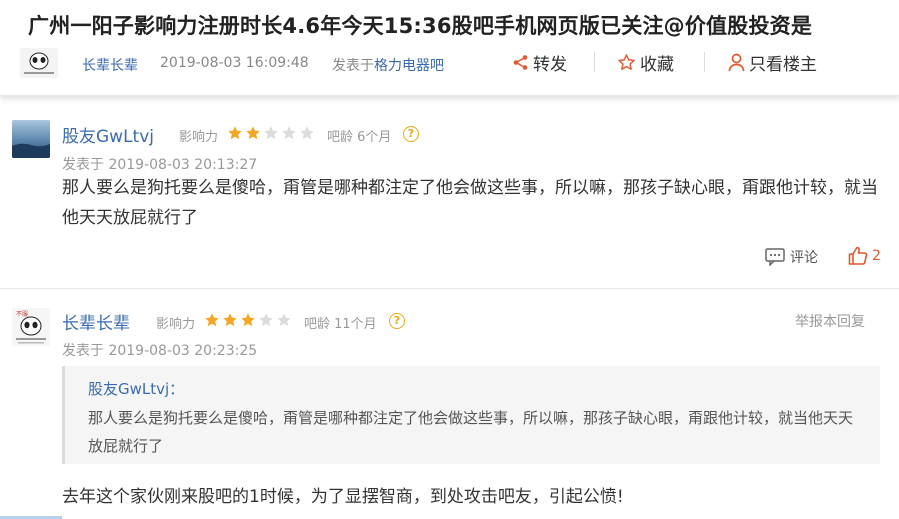 Image resolution: width=899 pixels, height=519 pixels. Describe the element at coordinates (160, 351) in the screenshot. I see `reply-time: 发表于 2019-08-03 20:23:25` at that location.